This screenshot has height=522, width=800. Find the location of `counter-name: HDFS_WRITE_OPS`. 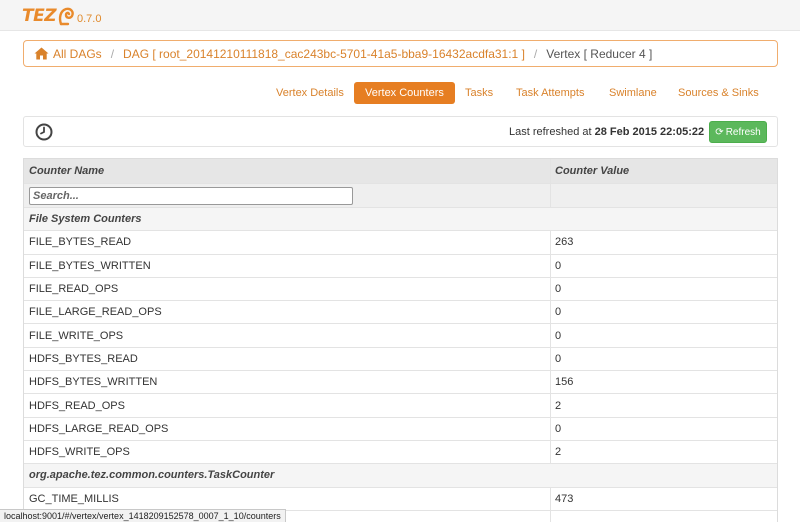

counter-name: HDFS_WRITE_OPS is located at coordinates (287, 452).